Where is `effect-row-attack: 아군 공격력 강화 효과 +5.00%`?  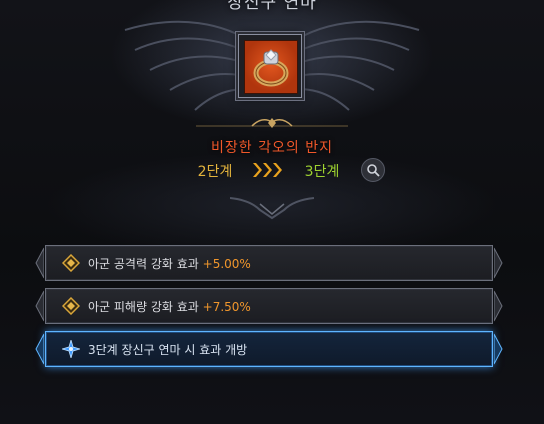
effect-row-attack: 아군 공격력 강화 효과 +5.00% is located at coordinates (269, 263).